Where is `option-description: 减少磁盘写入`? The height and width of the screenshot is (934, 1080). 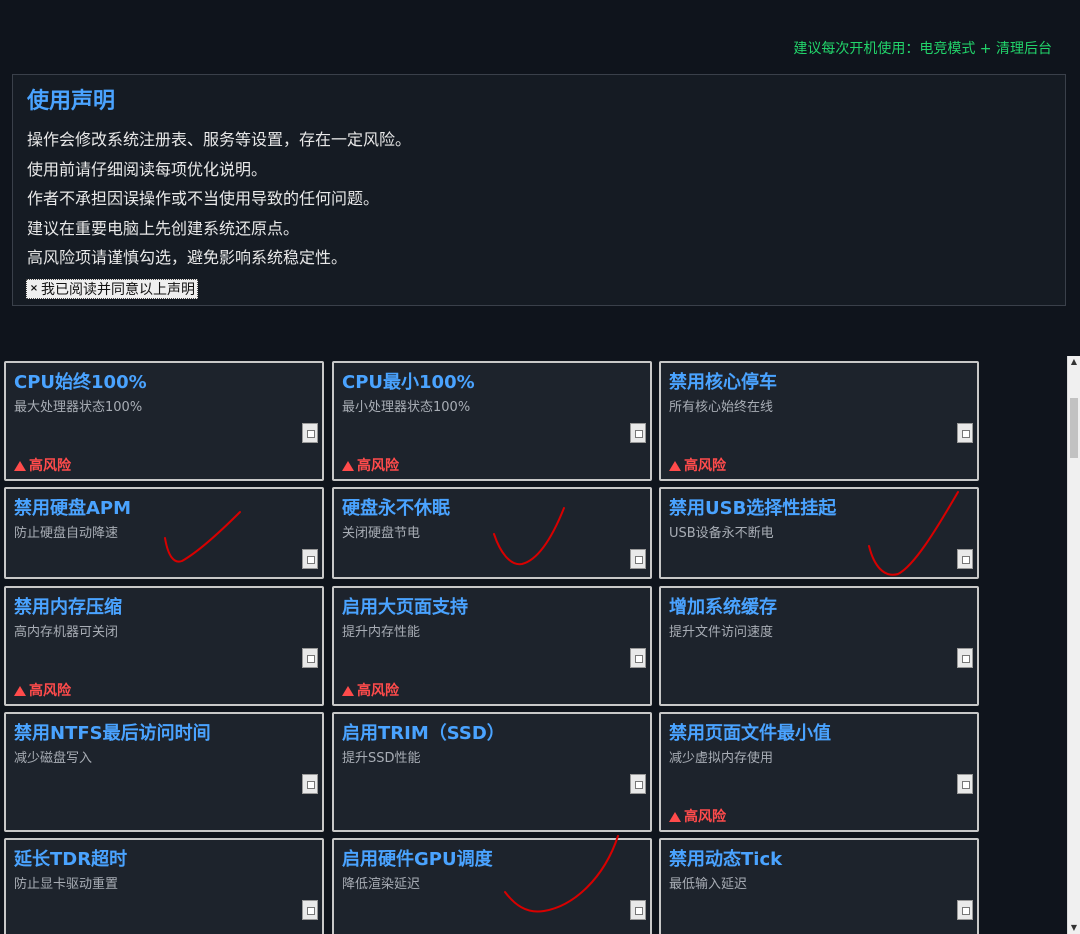
option-description: 减少磁盘写入 is located at coordinates (53, 758).